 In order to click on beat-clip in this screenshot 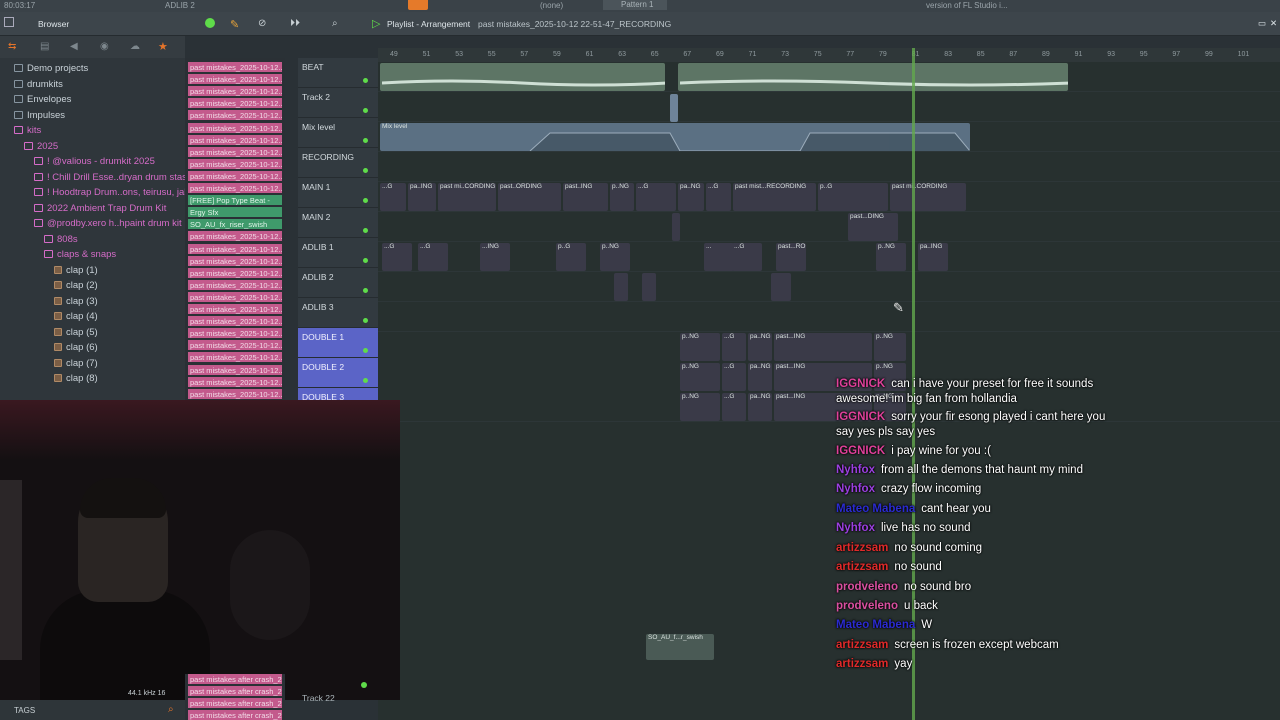, I will do `click(522, 77)`.